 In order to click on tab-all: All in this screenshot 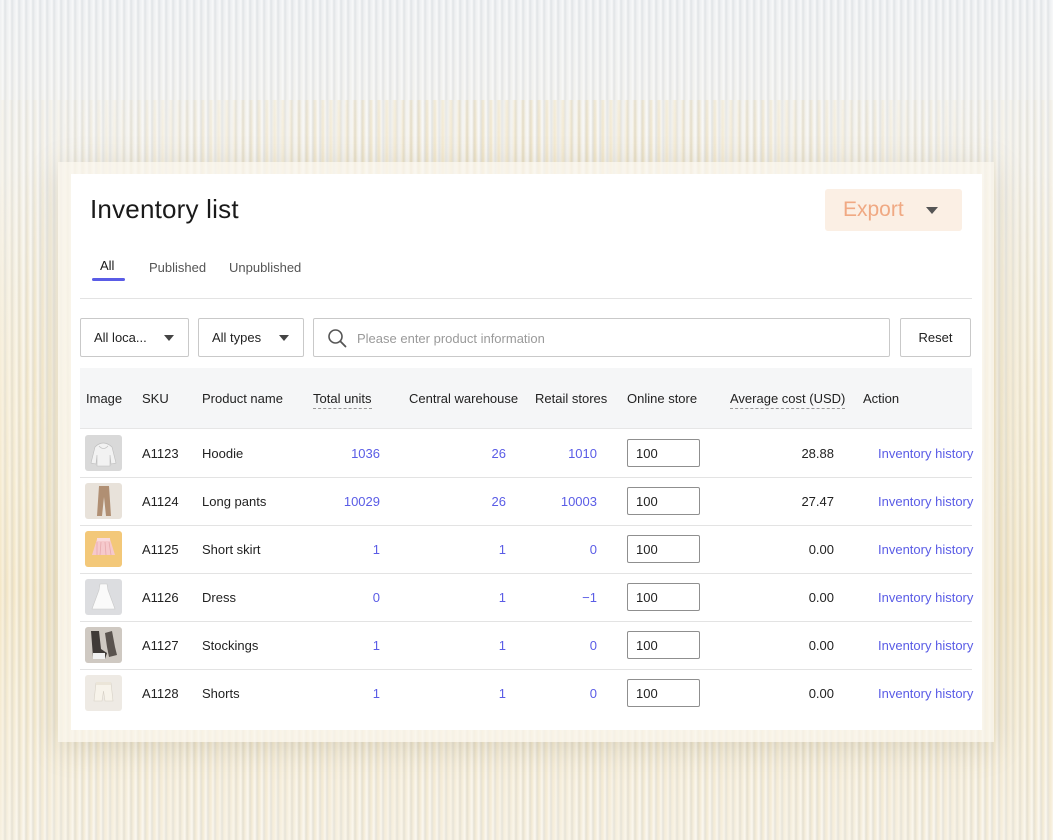, I will do `click(107, 265)`.